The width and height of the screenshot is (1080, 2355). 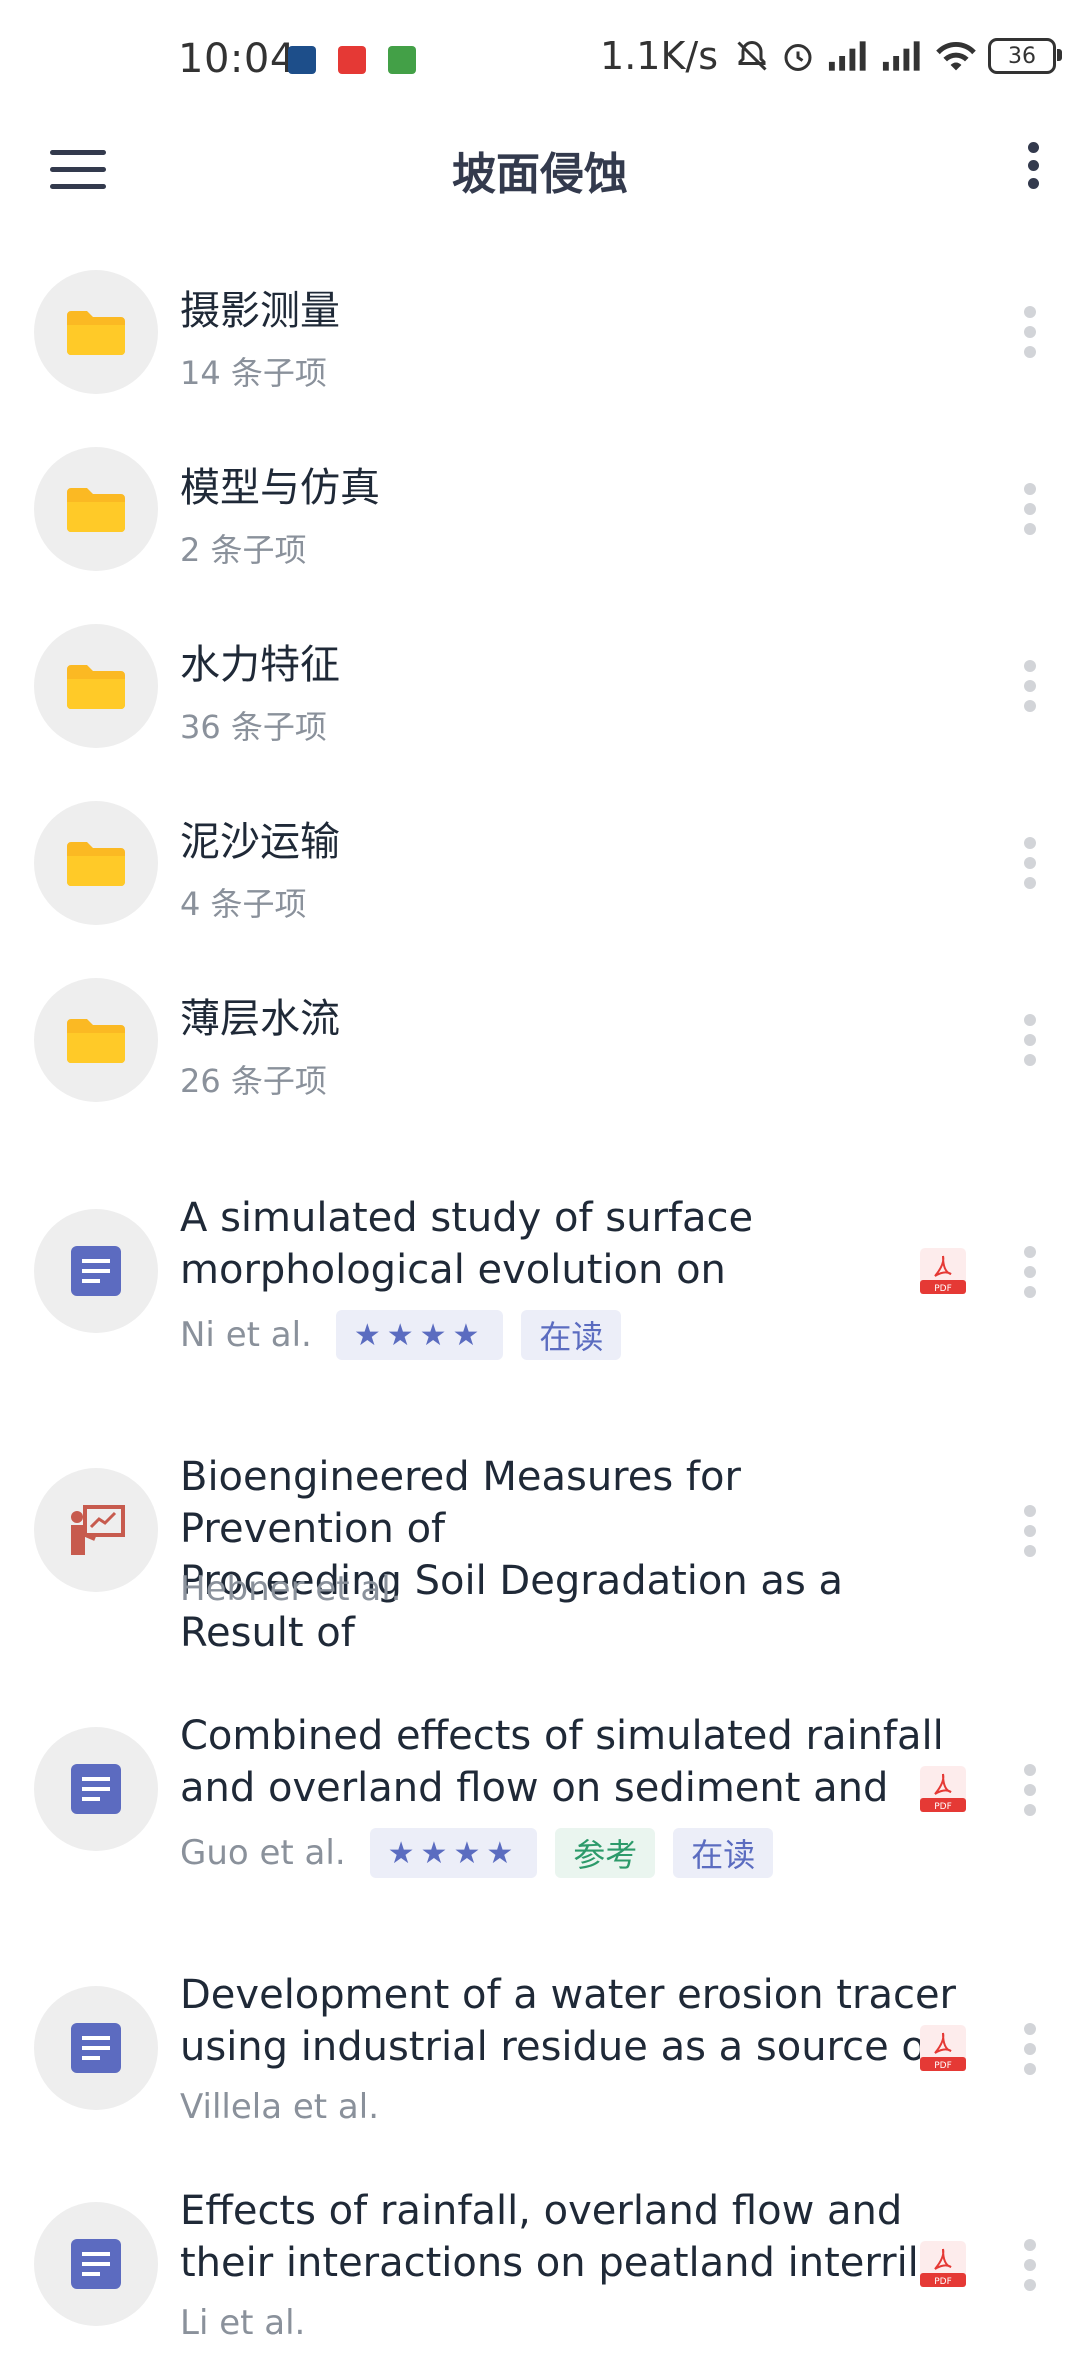 What do you see at coordinates (560, 2047) in the screenshot?
I see `paper-title-line: using industrial residue as a source of` at bounding box center [560, 2047].